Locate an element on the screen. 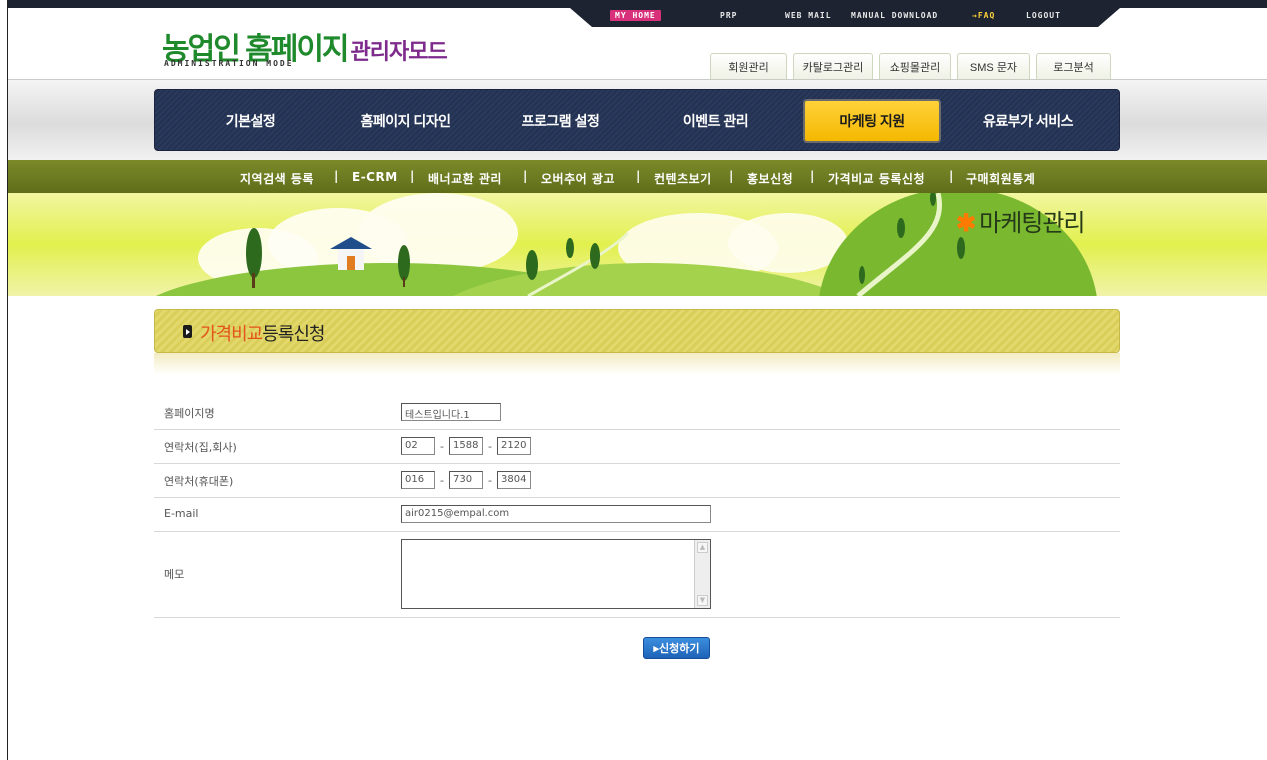 The height and width of the screenshot is (760, 1267). asterisk-icon: ✱ is located at coordinates (966, 223).